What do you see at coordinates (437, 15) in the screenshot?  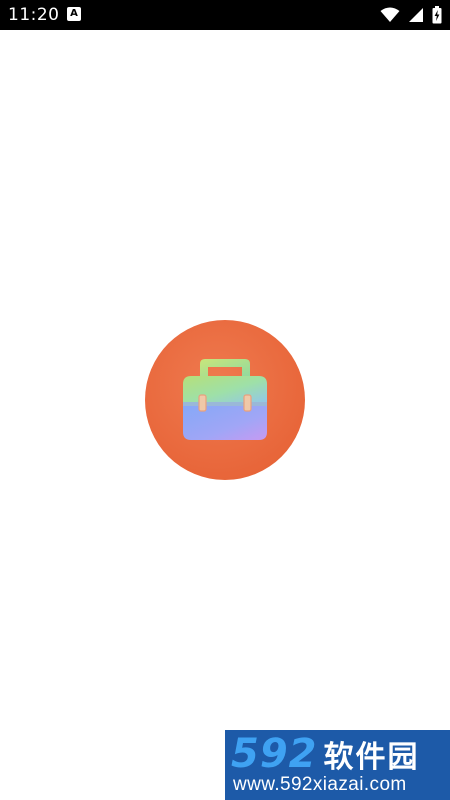 I see `battery-charging-icon` at bounding box center [437, 15].